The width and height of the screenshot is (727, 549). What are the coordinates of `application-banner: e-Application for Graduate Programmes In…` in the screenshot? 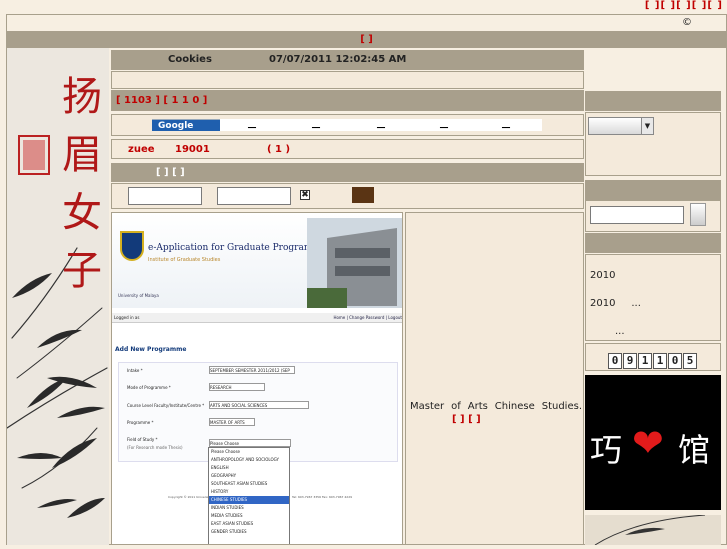 It's located at (257, 260).